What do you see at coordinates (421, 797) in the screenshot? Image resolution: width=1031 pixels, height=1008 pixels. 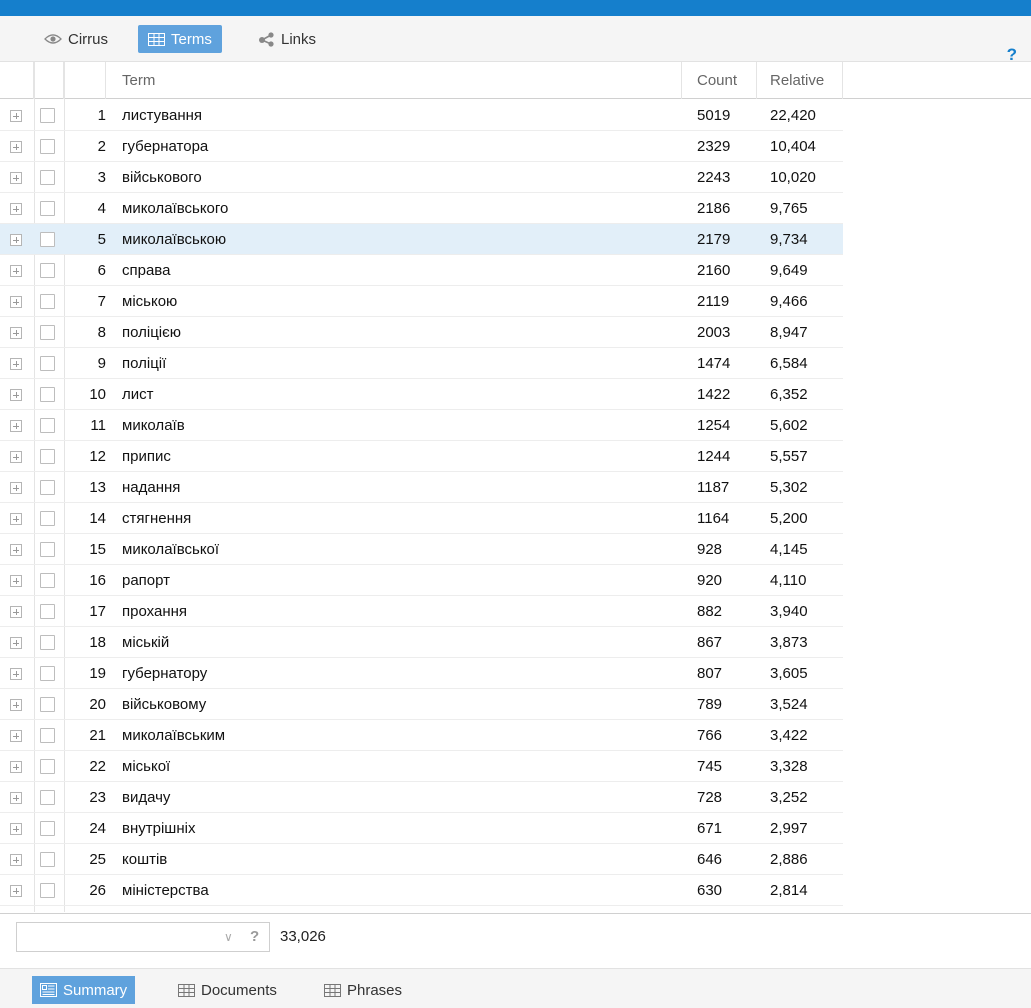 I see `table-row: 23 видачу 728 3,252` at bounding box center [421, 797].